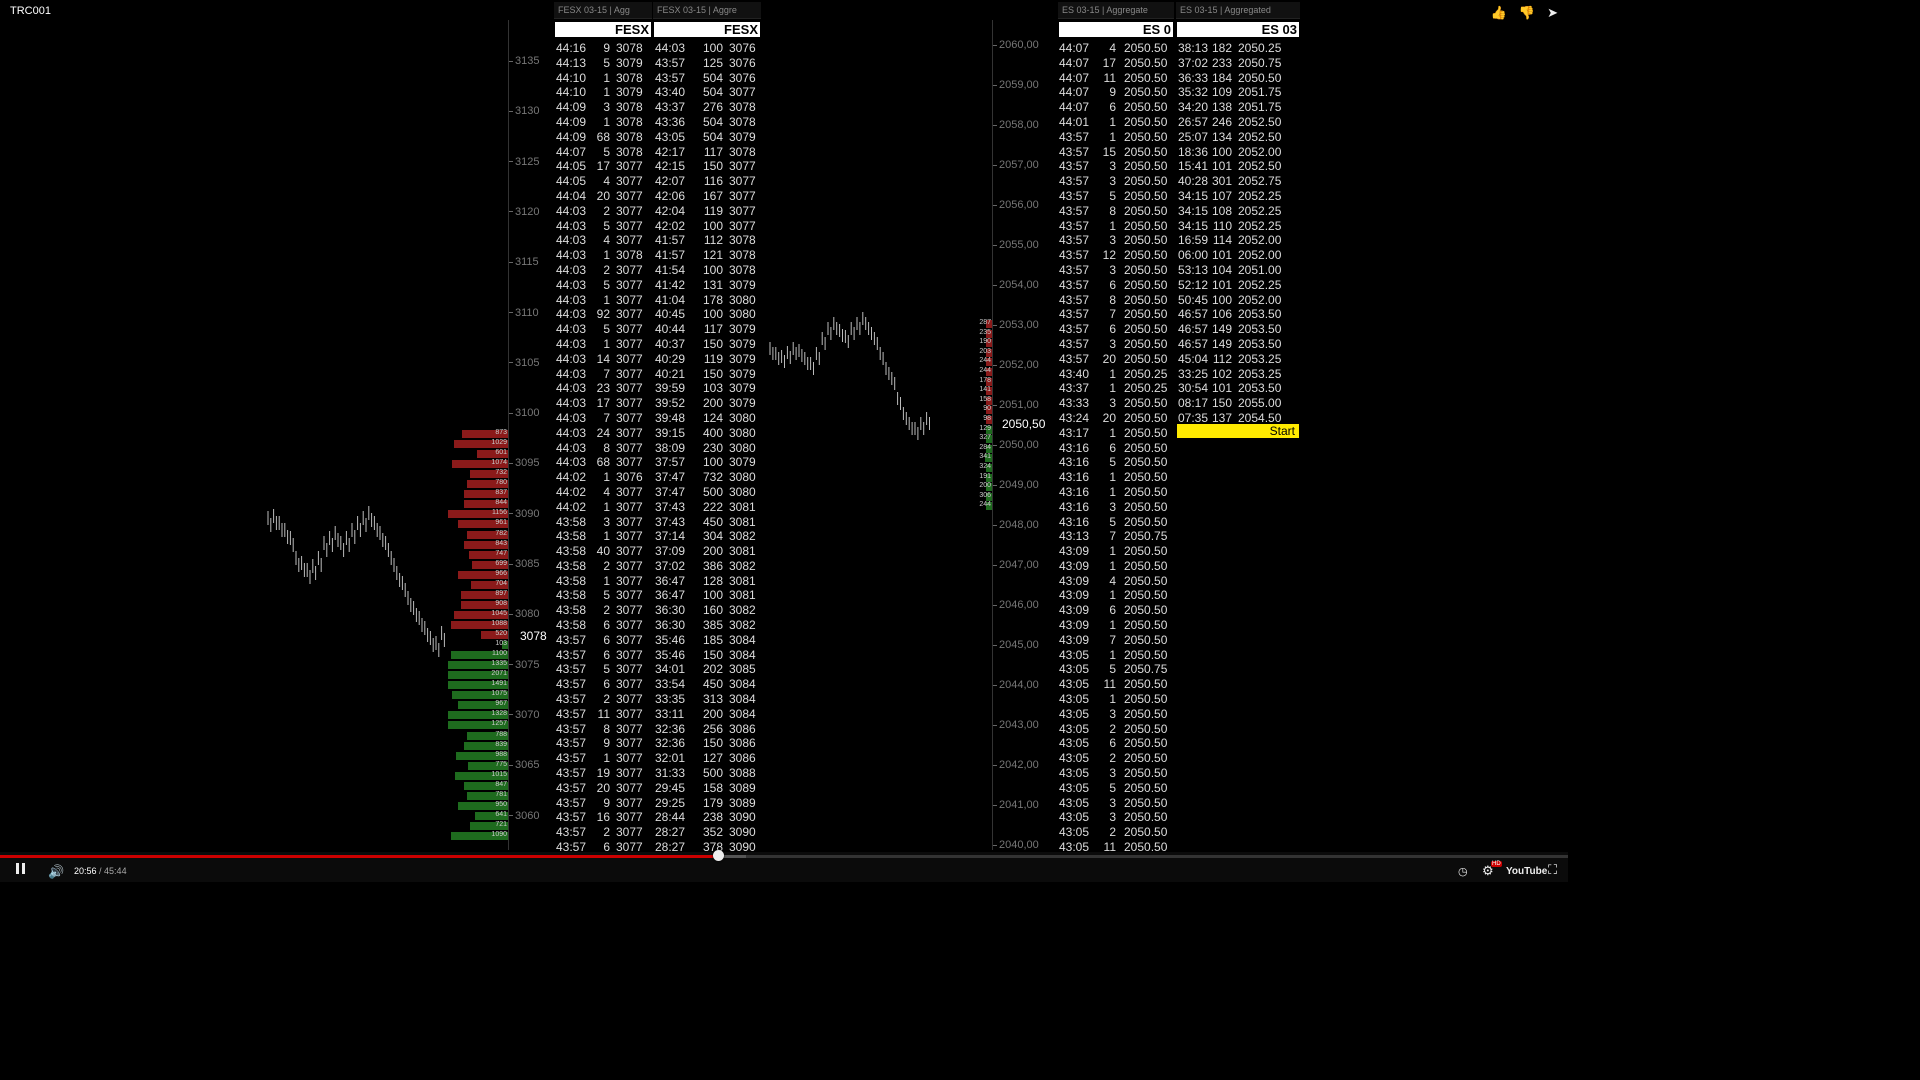 Image resolution: width=1920 pixels, height=1080 pixels. What do you see at coordinates (501, 644) in the screenshot?
I see `volume-label: 103` at bounding box center [501, 644].